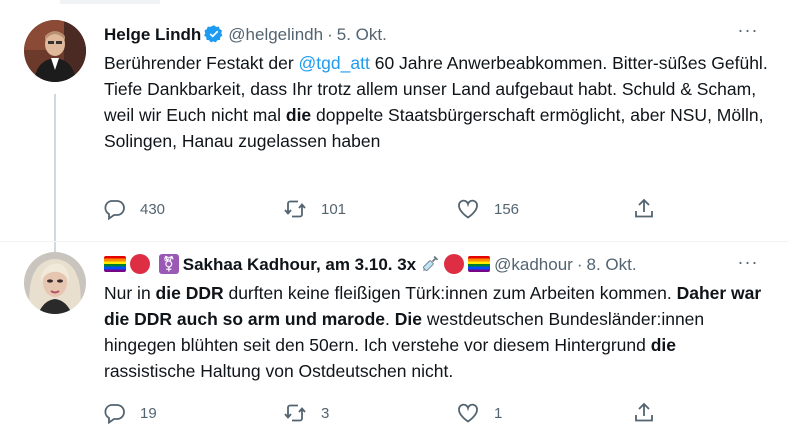 The width and height of the screenshot is (788, 448). What do you see at coordinates (390, 413) in the screenshot?
I see `tweet-actions: 19 3 1` at bounding box center [390, 413].